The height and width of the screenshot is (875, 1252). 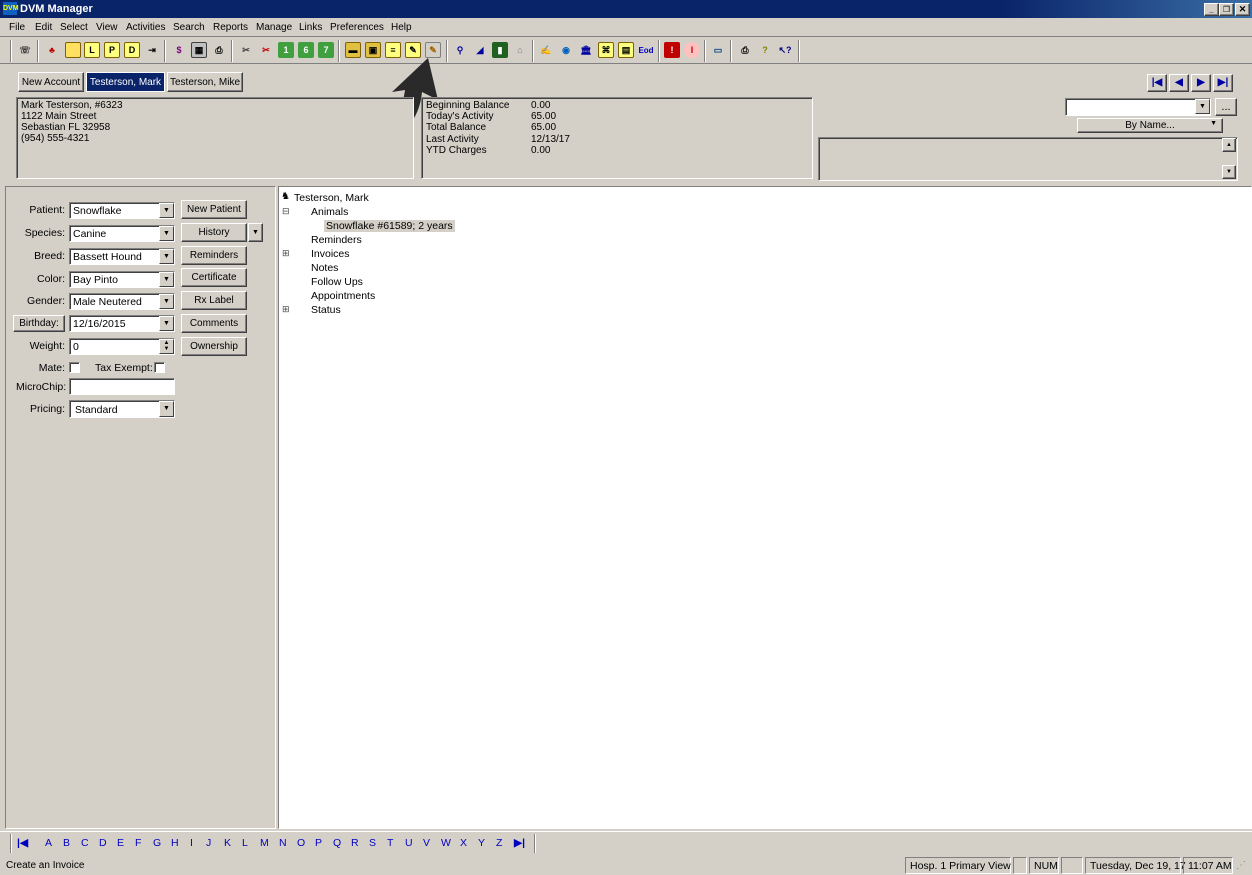 I want to click on previous-record-button: ◀, so click(x=1179, y=83).